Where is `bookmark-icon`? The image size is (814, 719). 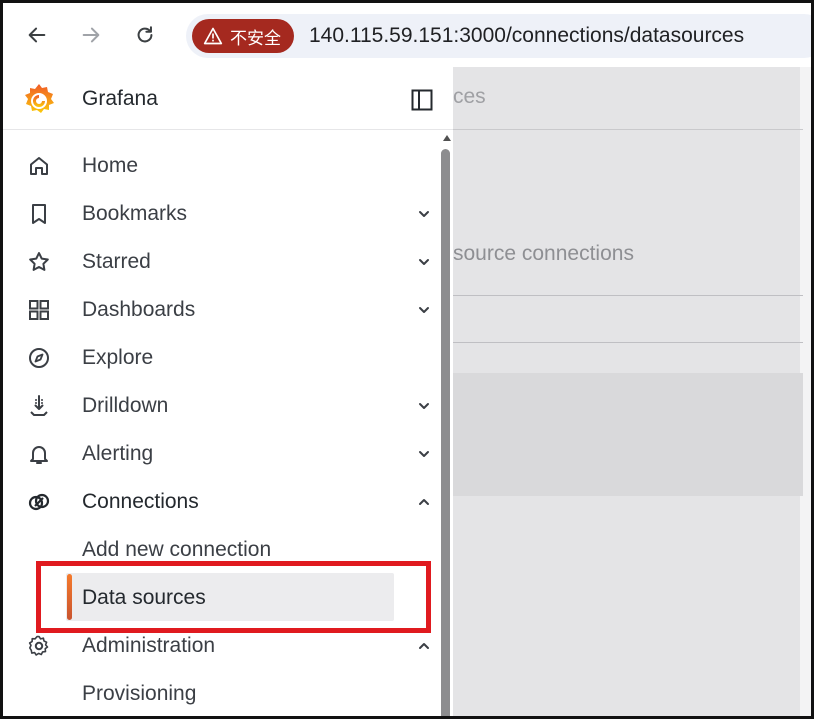
bookmark-icon is located at coordinates (39, 214).